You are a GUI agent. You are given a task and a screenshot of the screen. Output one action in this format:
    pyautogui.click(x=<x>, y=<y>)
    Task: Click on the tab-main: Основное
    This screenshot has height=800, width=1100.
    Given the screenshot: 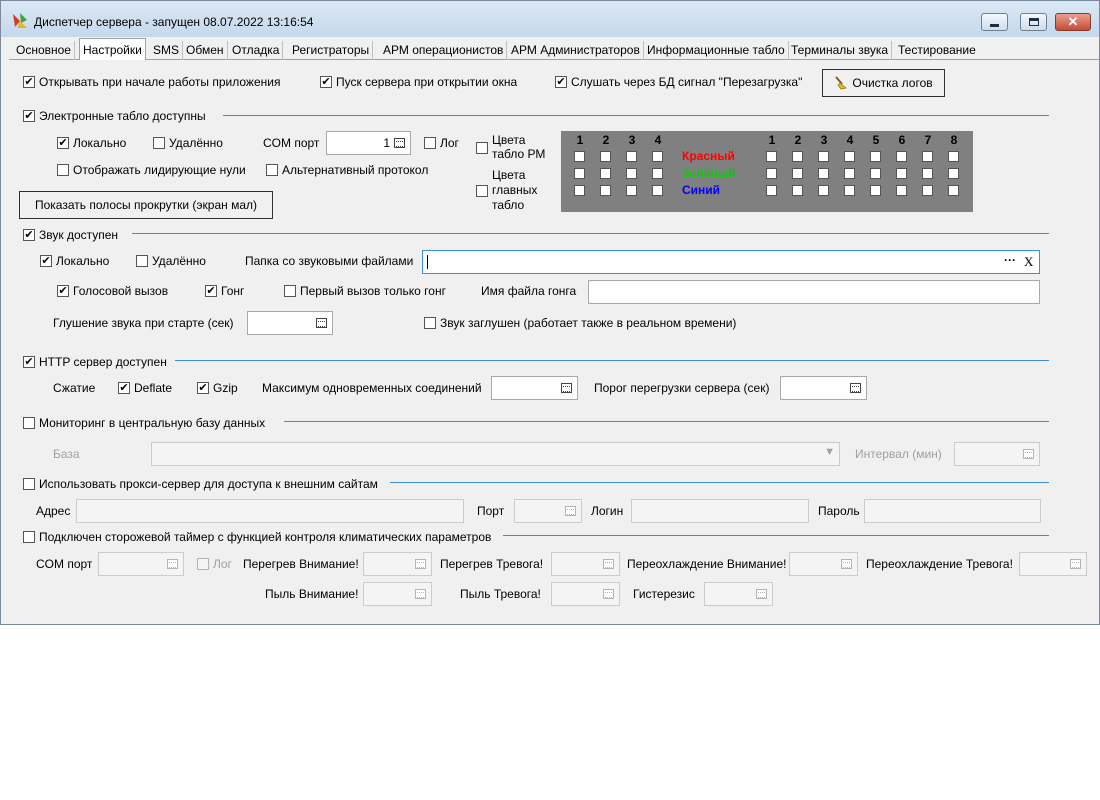 What is the action you would take?
    pyautogui.click(x=44, y=50)
    